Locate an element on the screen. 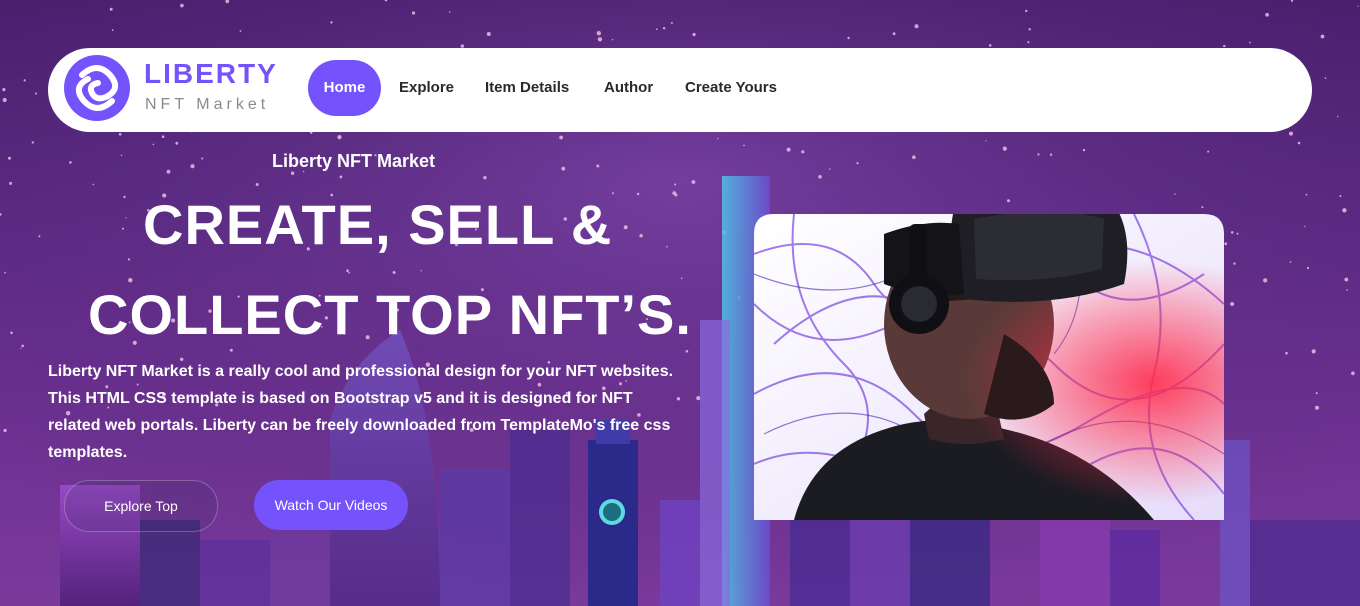  nav-item-home: Home is located at coordinates (344, 88).